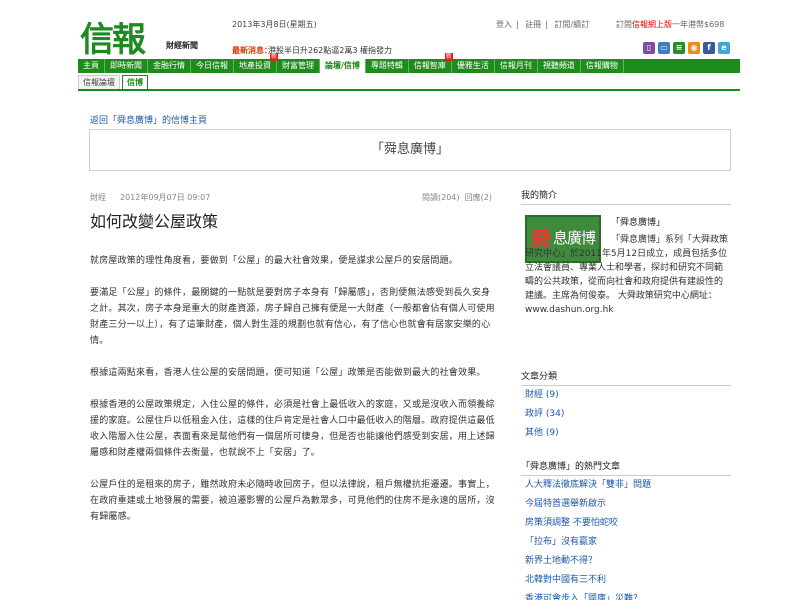 Image resolution: width=800 pixels, height=600 pixels. Describe the element at coordinates (724, 48) in the screenshot. I see `weibo-icon: e` at that location.